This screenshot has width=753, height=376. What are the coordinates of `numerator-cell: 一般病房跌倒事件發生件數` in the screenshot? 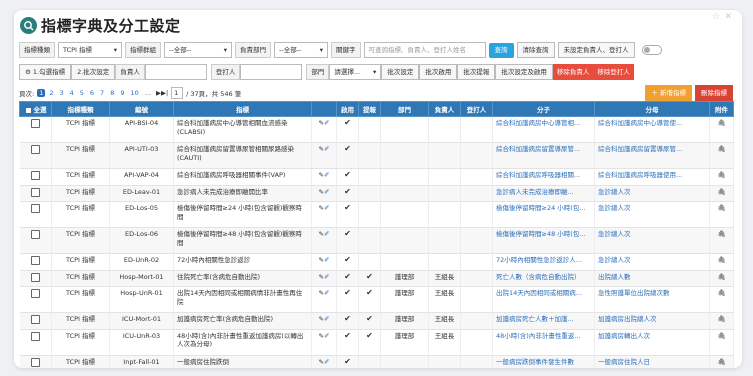 It's located at (543, 361).